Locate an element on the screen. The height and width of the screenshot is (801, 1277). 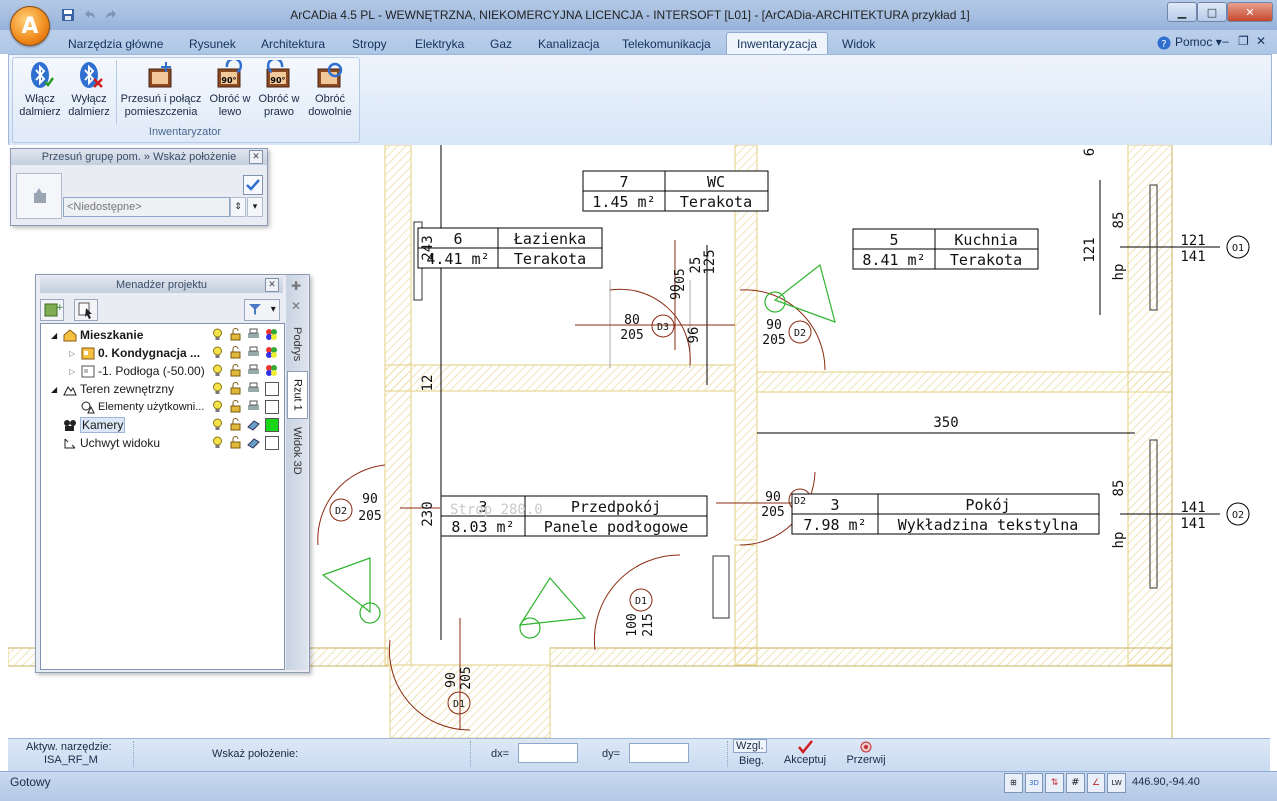
rotate-free-button: Obróć dowolnie is located at coordinates (330, 92).